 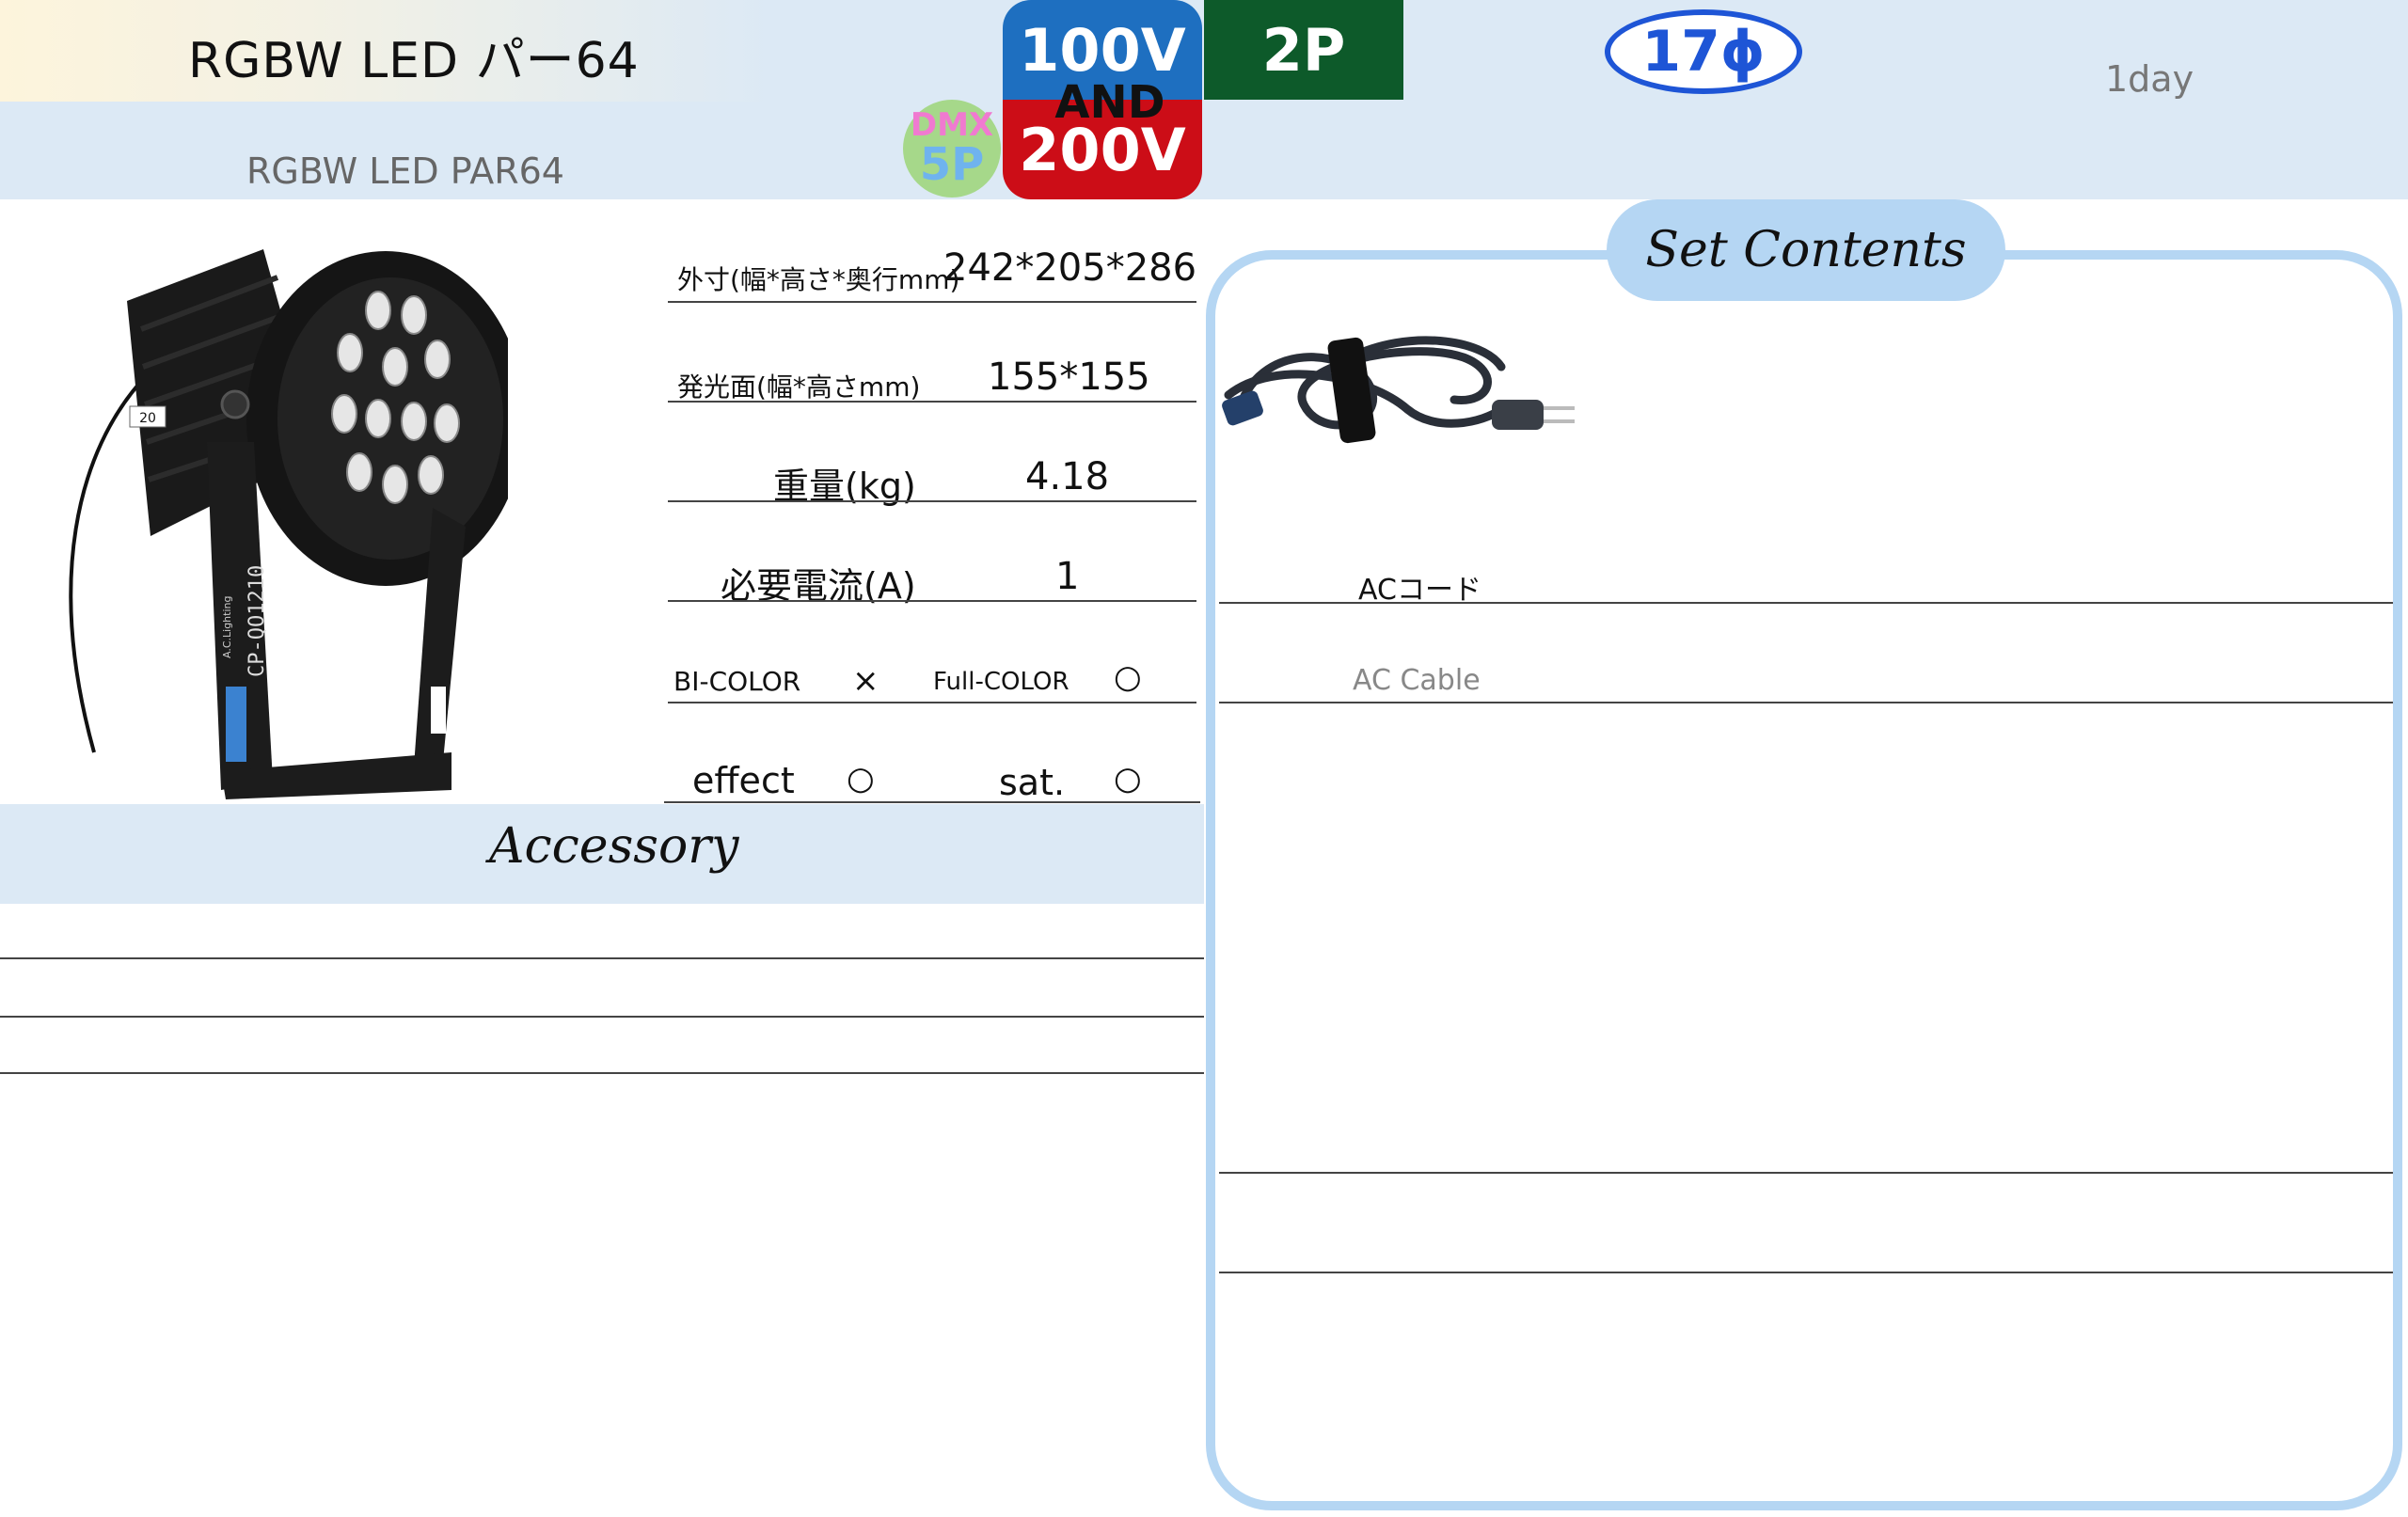 What do you see at coordinates (861, 779) in the screenshot?
I see `spec-effect-value: ○` at bounding box center [861, 779].